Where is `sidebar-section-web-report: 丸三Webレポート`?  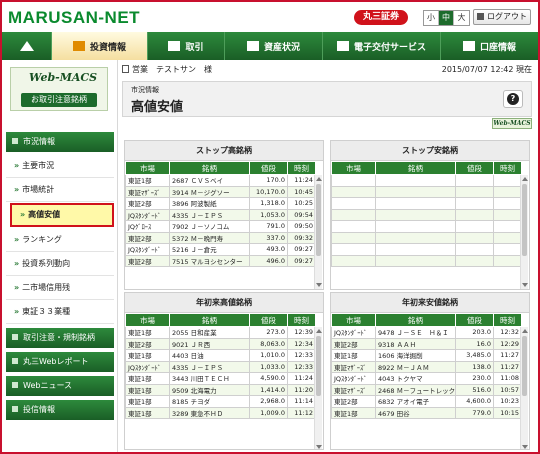
sidebar-section-web-report: 丸三Webレポート is located at coordinates (60, 362).